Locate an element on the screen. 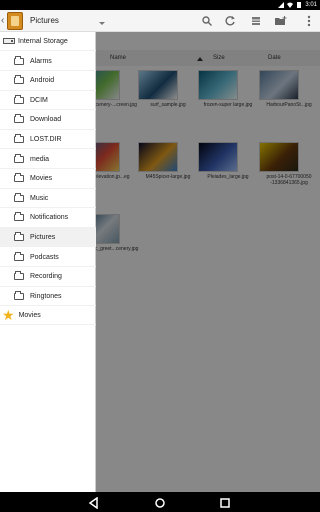 The image size is (320, 512). page-title: Pictures is located at coordinates (44, 20).